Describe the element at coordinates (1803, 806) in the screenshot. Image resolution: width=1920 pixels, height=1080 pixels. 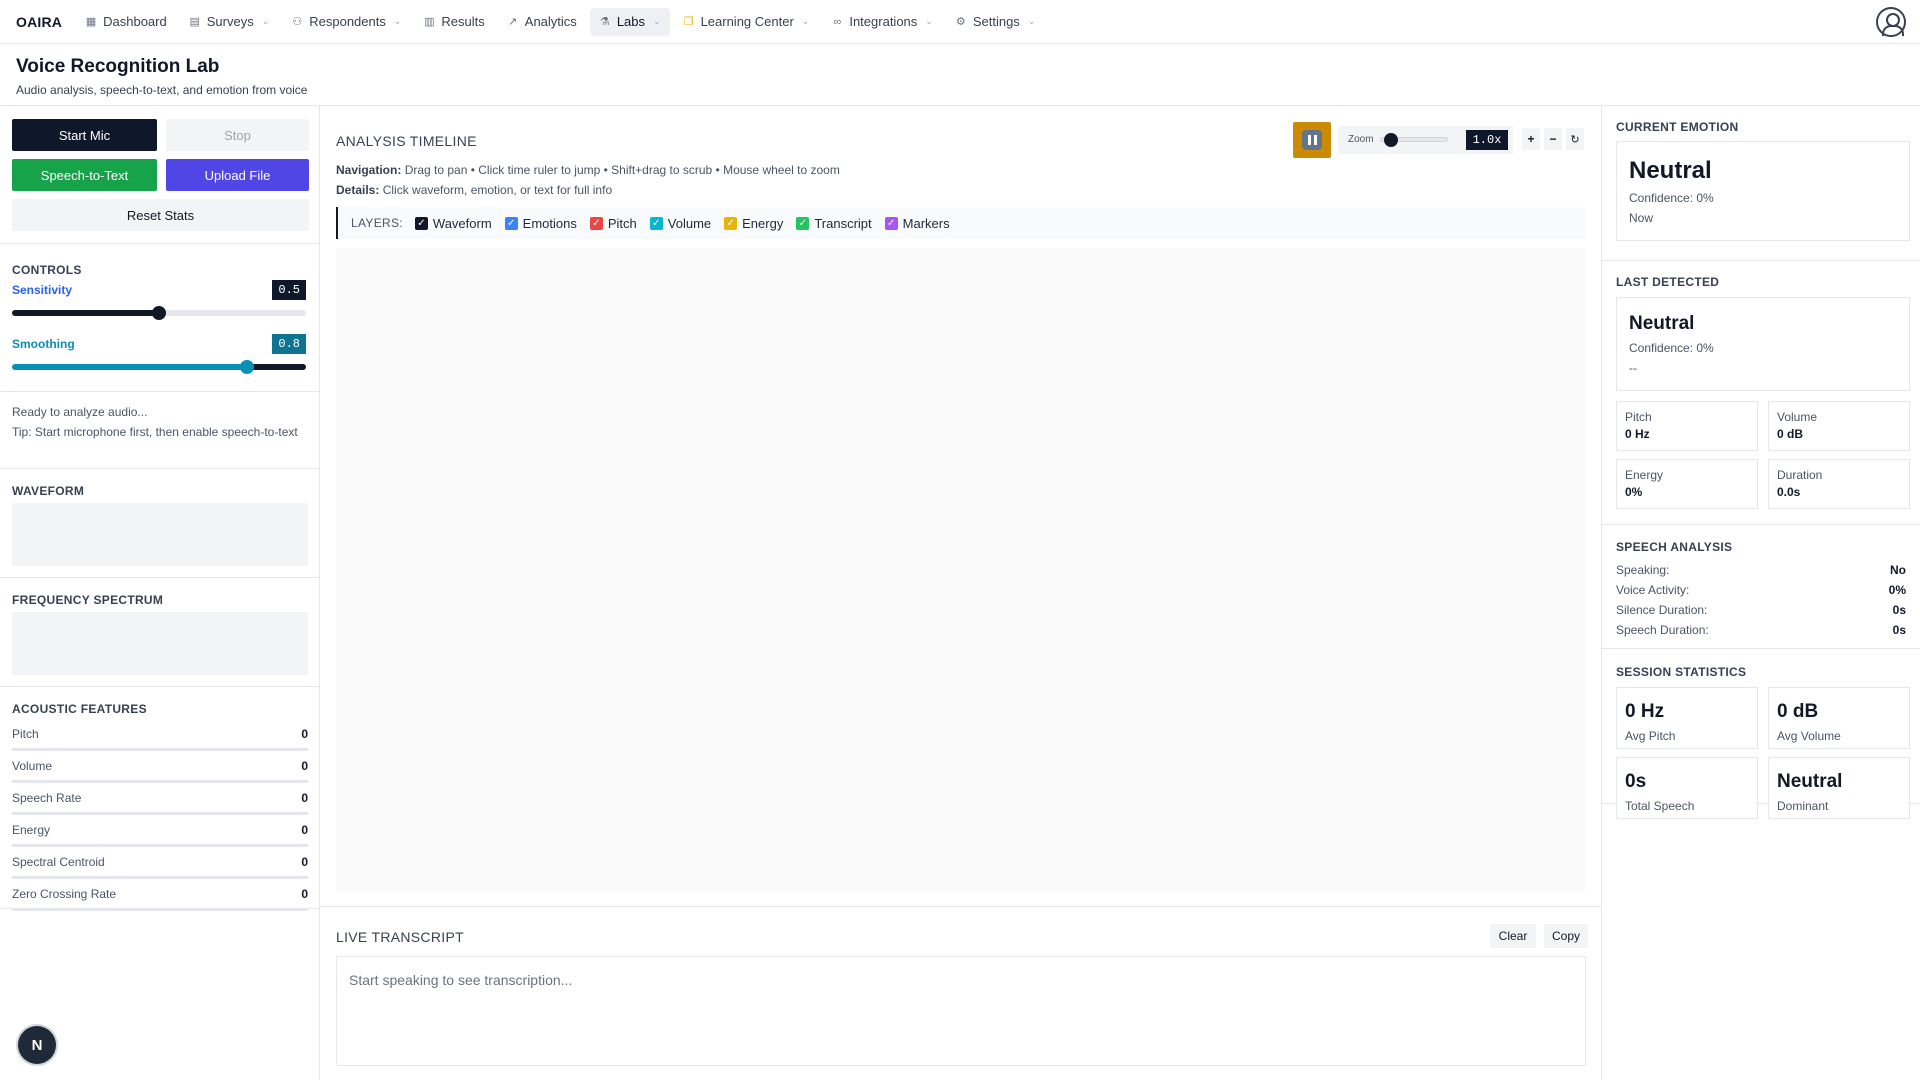
I see `session-stat-label: Dominant` at that location.